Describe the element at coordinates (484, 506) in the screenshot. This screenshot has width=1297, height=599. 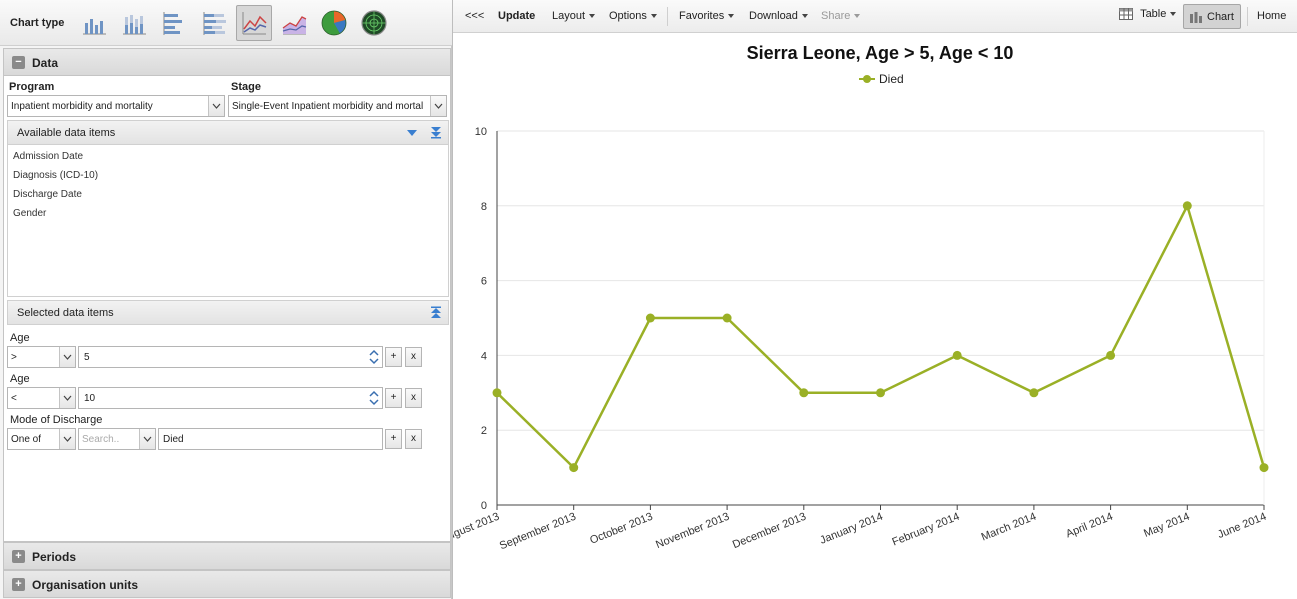
I see `y-tick-label: 0` at that location.